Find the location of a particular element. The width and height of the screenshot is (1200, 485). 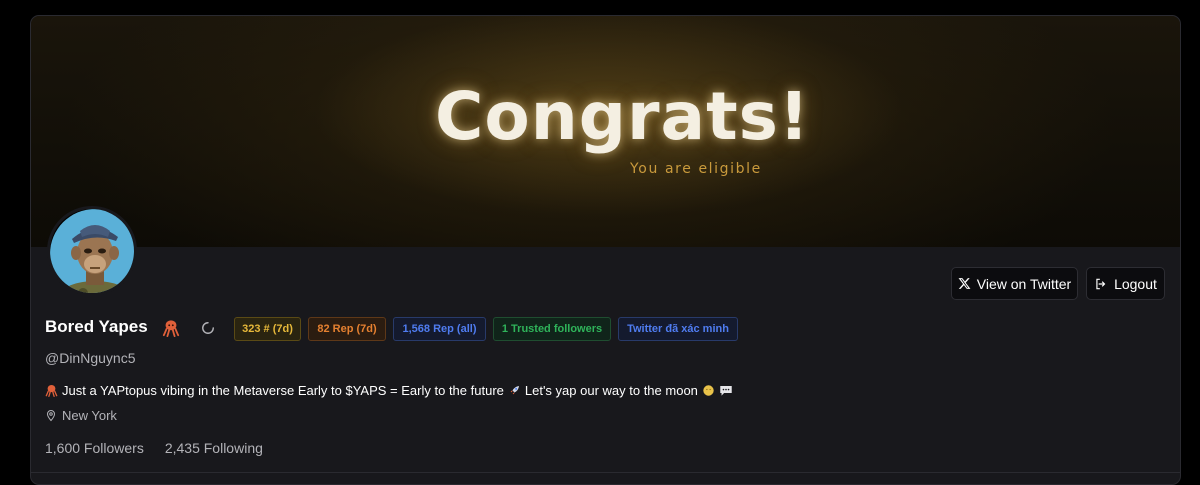

avatar is located at coordinates (92, 251).